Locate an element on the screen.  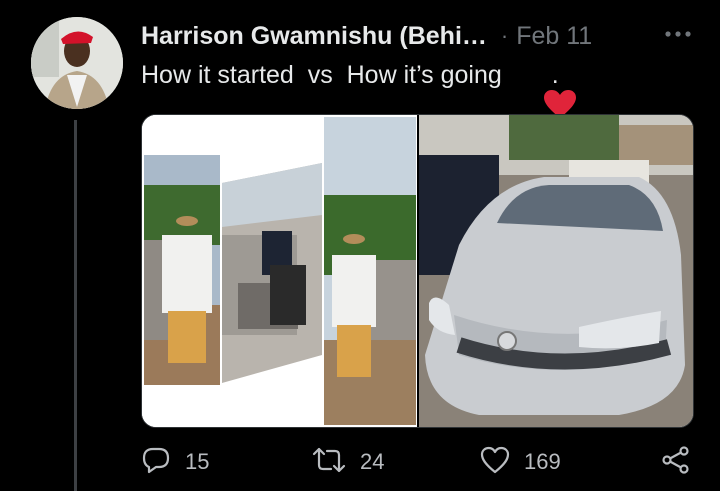
share-icon is located at coordinates (676, 462).